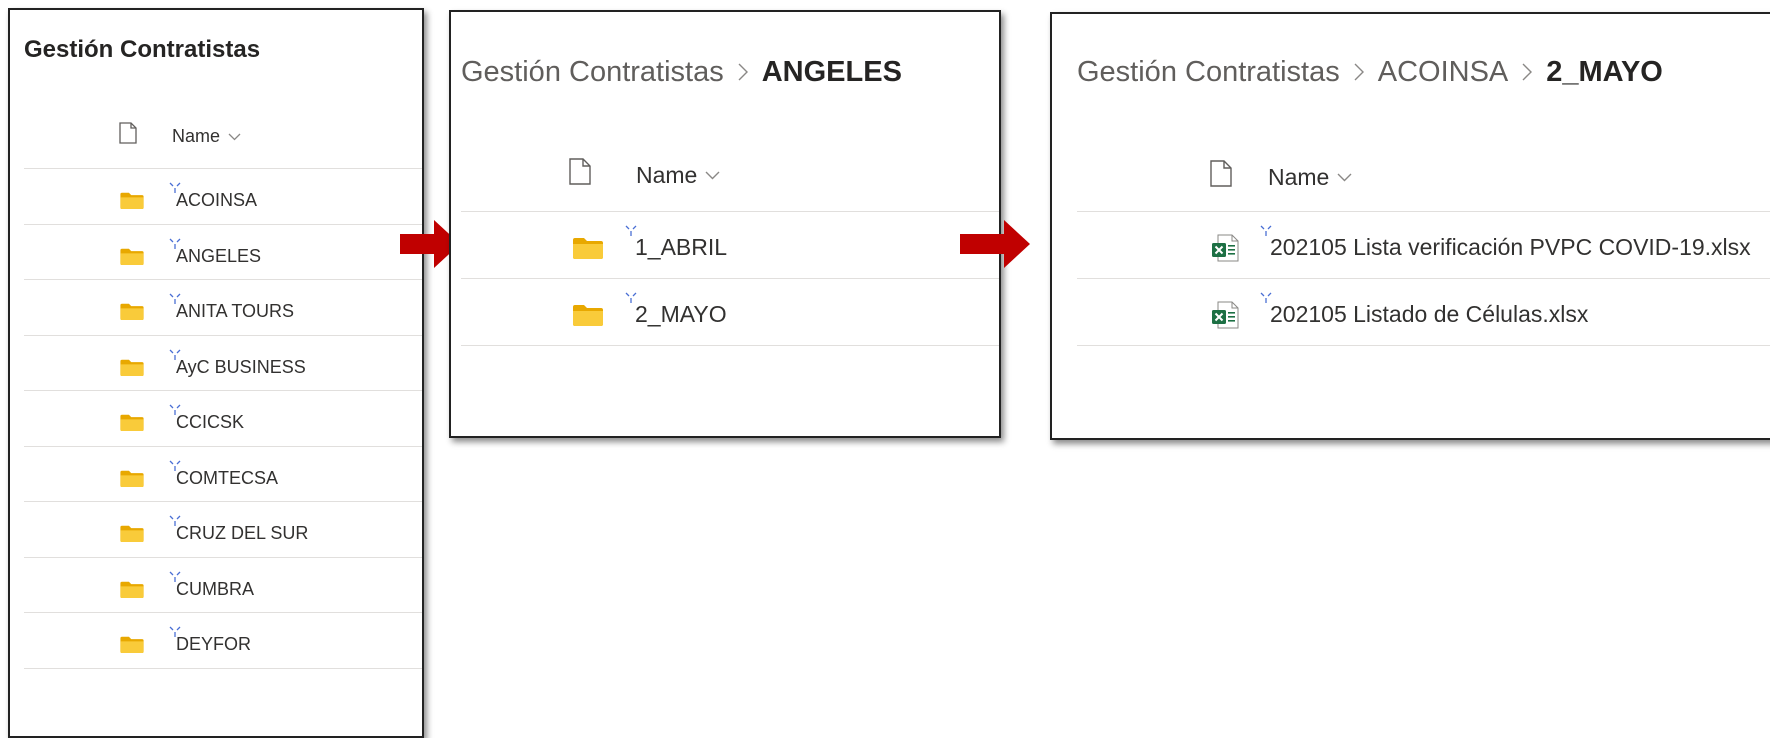 The width and height of the screenshot is (1770, 738). What do you see at coordinates (1604, 72) in the screenshot?
I see `breadcrumb-current: 2_MAYO` at bounding box center [1604, 72].